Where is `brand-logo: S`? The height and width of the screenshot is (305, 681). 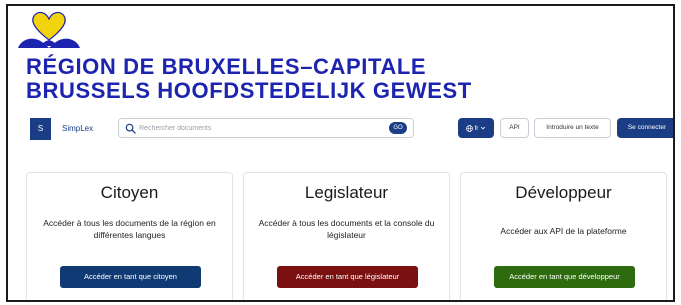
brand-logo: S is located at coordinates (40, 129).